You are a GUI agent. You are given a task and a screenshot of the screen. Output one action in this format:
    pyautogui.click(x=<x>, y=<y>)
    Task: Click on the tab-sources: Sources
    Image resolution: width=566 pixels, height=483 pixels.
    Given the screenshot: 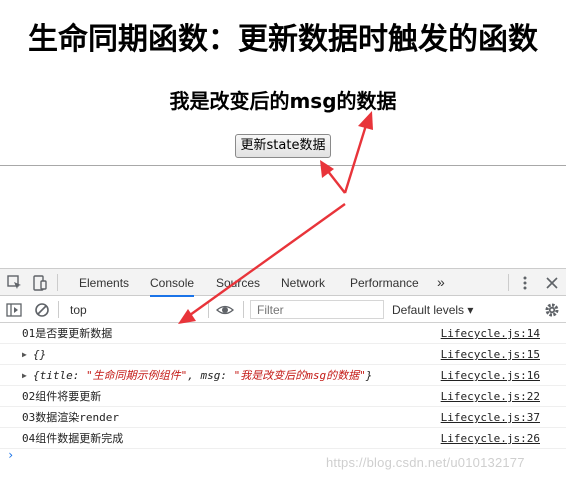 What is the action you would take?
    pyautogui.click(x=238, y=282)
    